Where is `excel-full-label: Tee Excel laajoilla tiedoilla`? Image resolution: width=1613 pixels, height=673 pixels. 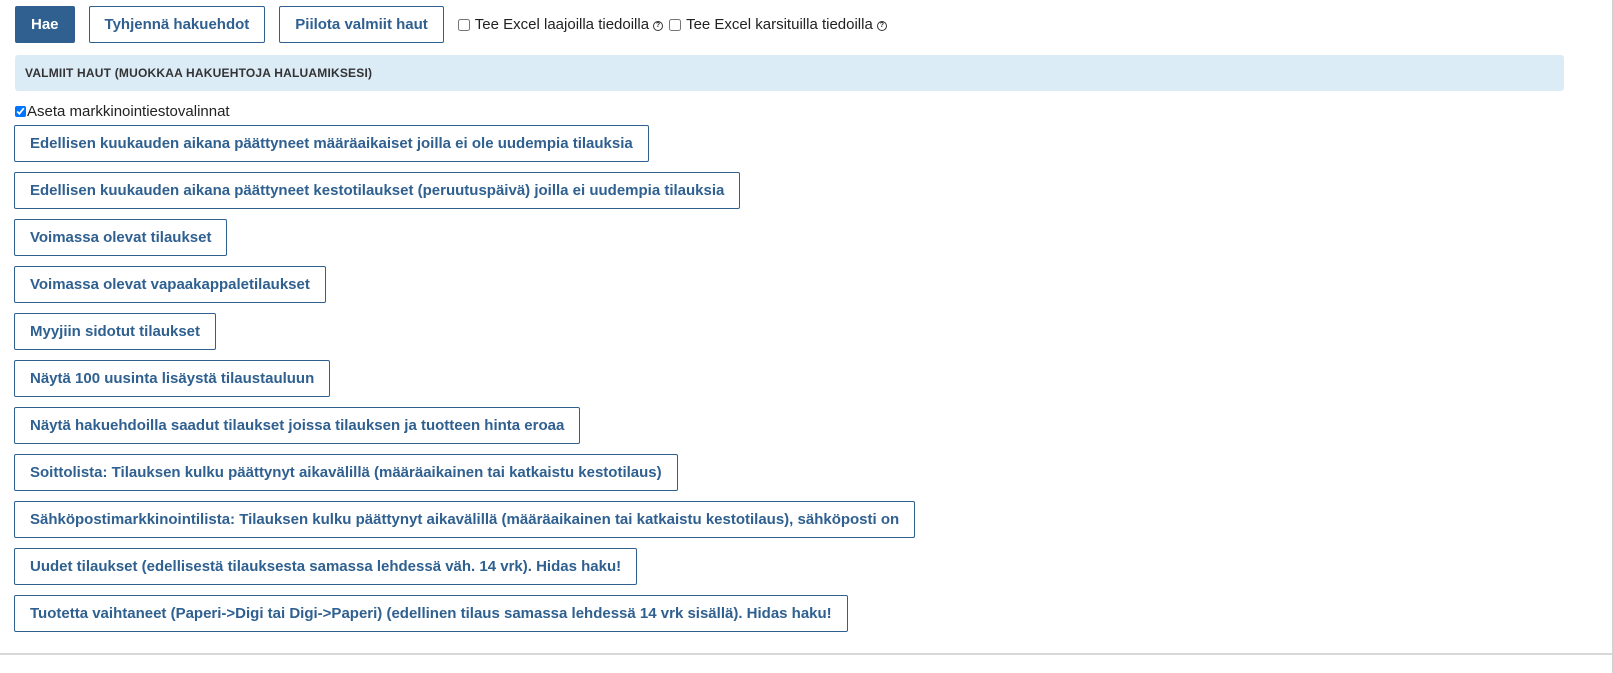
excel-full-label: Tee Excel laajoilla tiedoilla is located at coordinates (562, 24).